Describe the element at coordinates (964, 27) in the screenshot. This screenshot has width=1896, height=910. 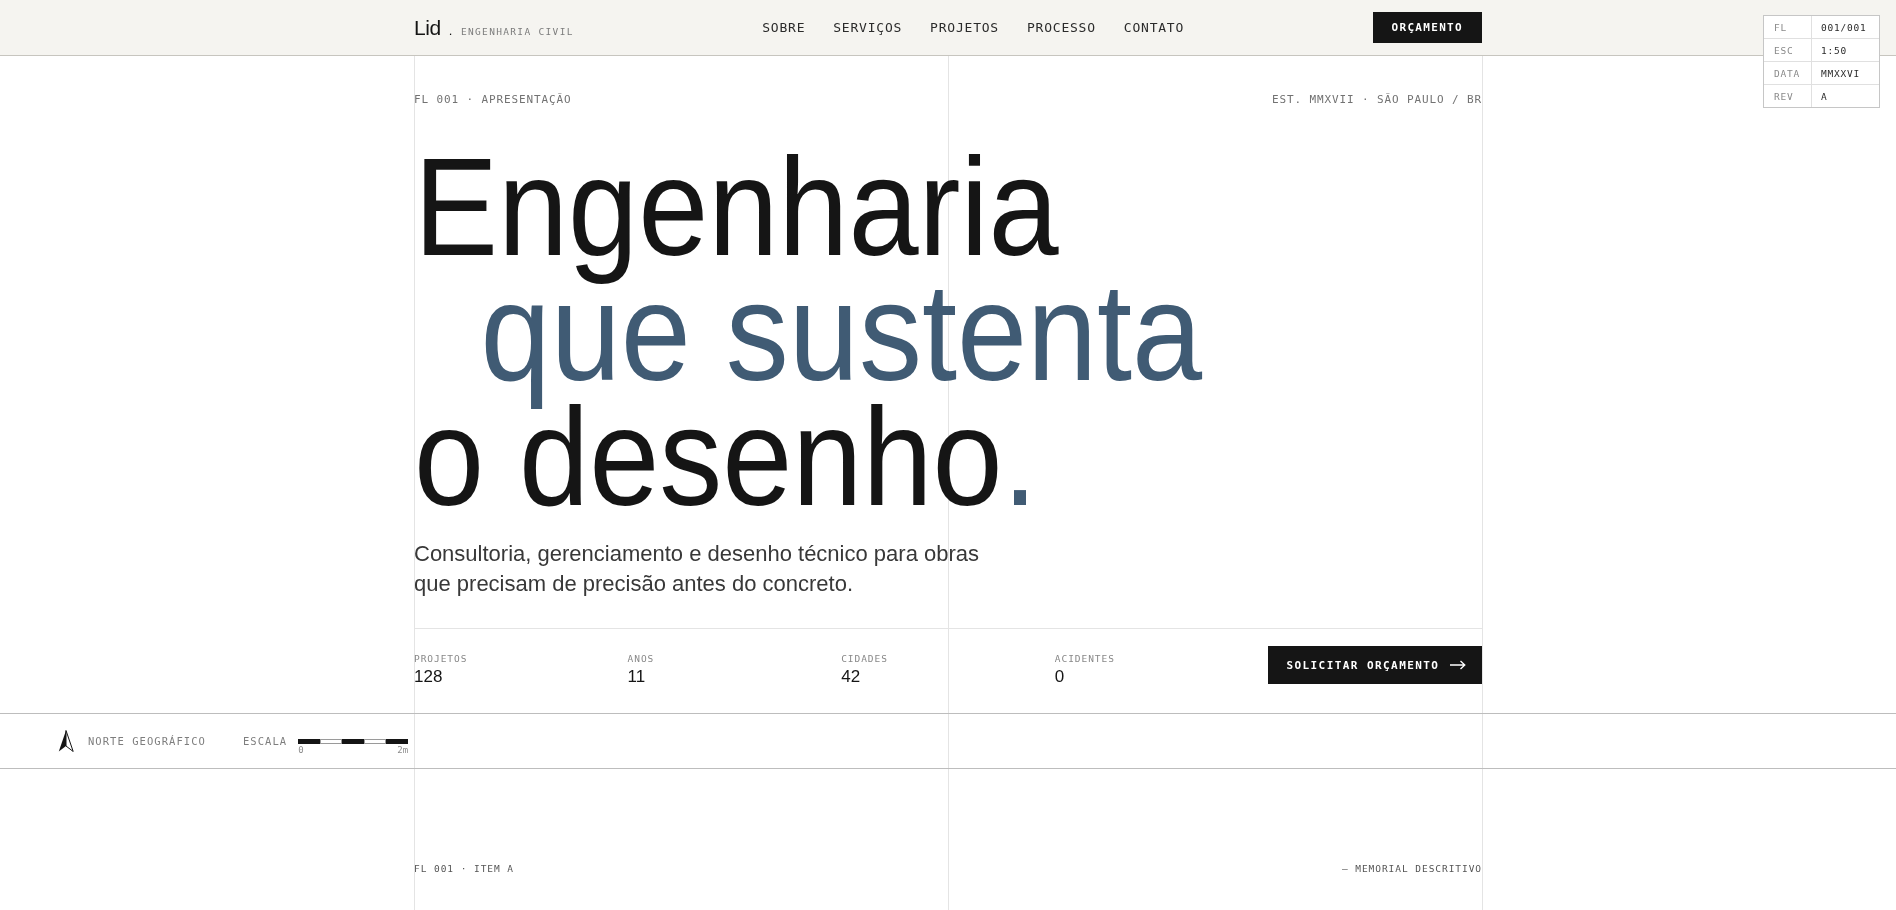
I see `nav-link: PROJETOS` at that location.